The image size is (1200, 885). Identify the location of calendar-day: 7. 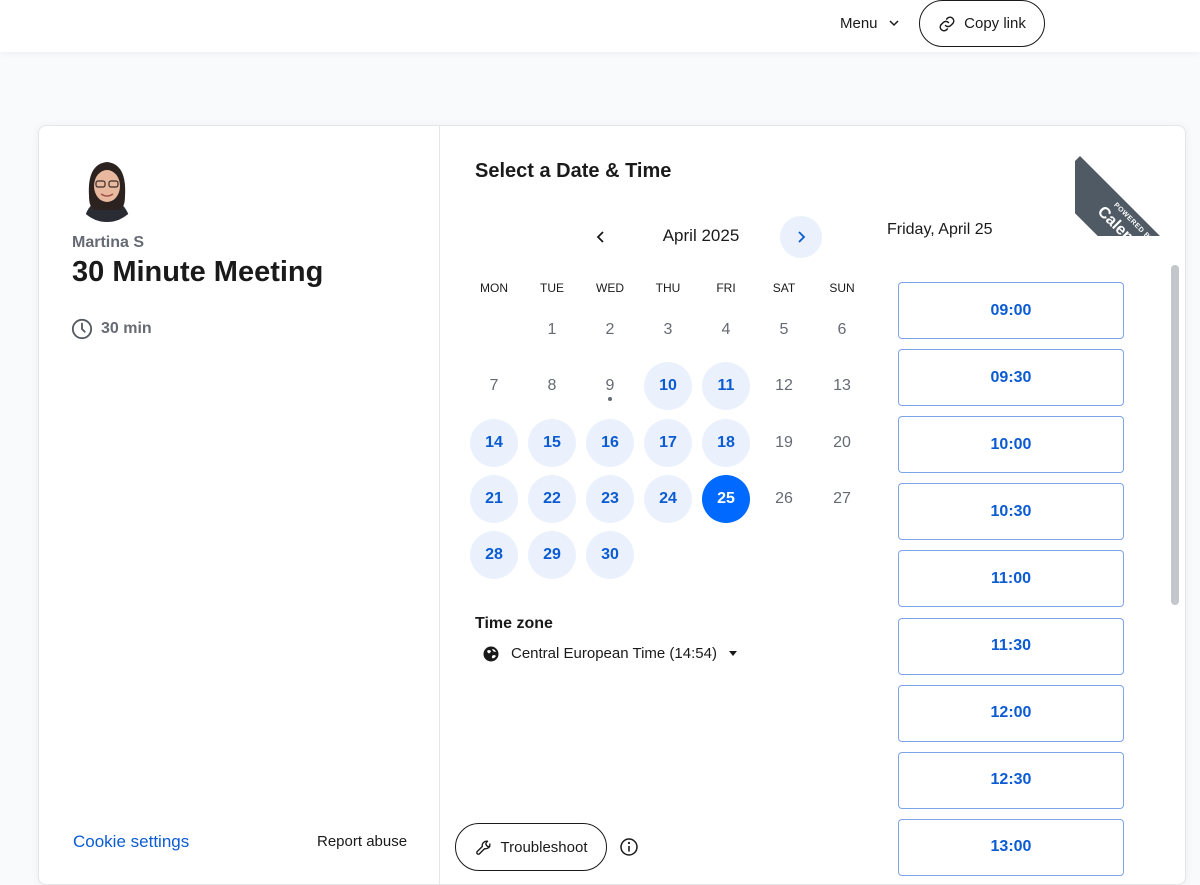
(494, 386).